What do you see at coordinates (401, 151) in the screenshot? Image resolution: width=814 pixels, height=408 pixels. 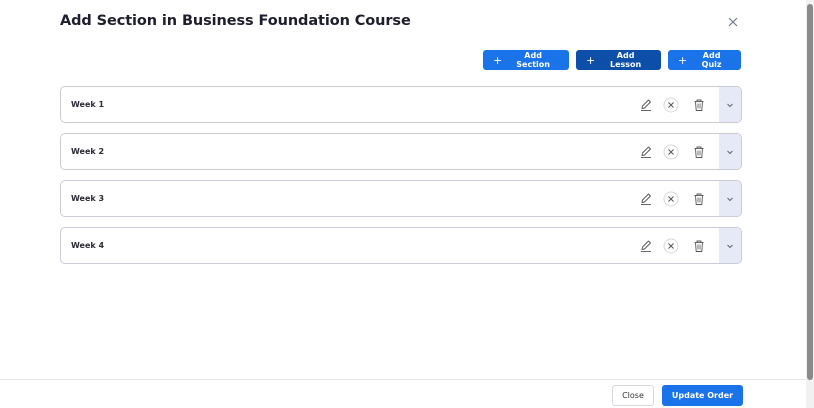 I see `section-row: Week 2` at bounding box center [401, 151].